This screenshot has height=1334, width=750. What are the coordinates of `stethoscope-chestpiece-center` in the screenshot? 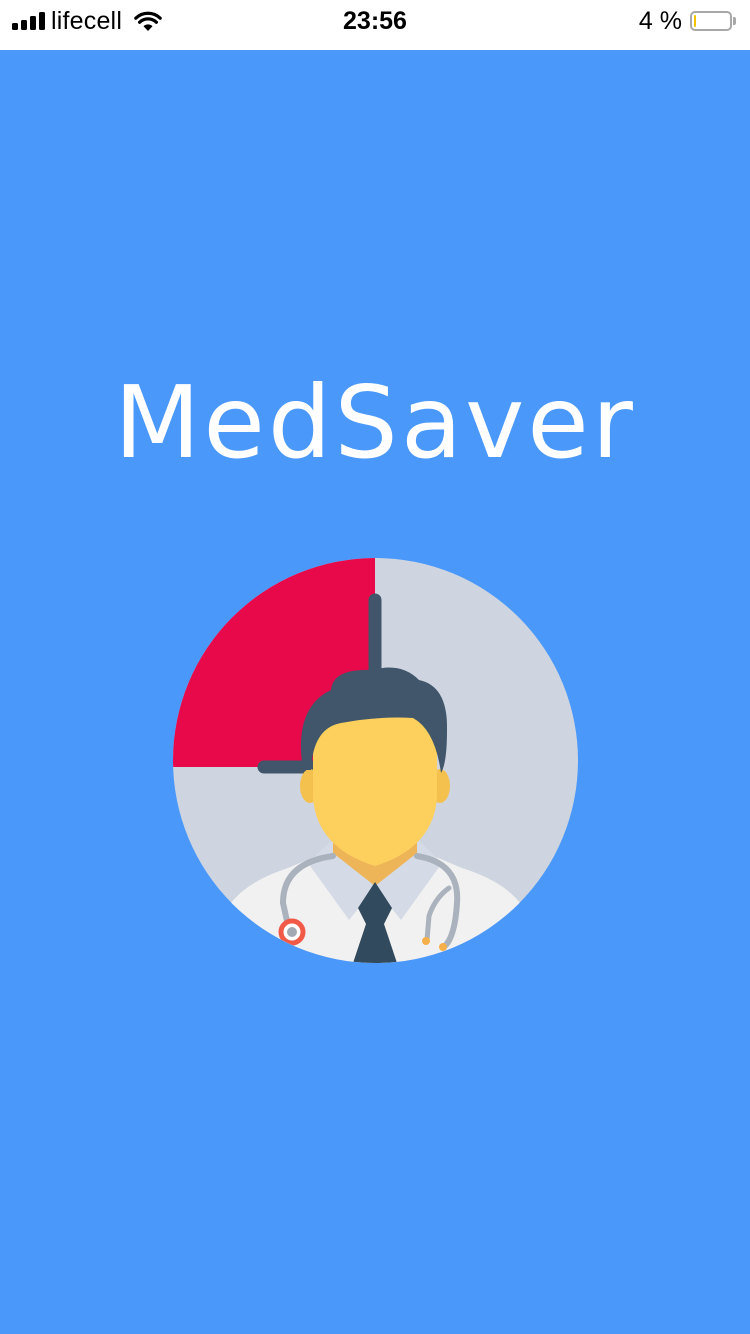 It's located at (292, 932).